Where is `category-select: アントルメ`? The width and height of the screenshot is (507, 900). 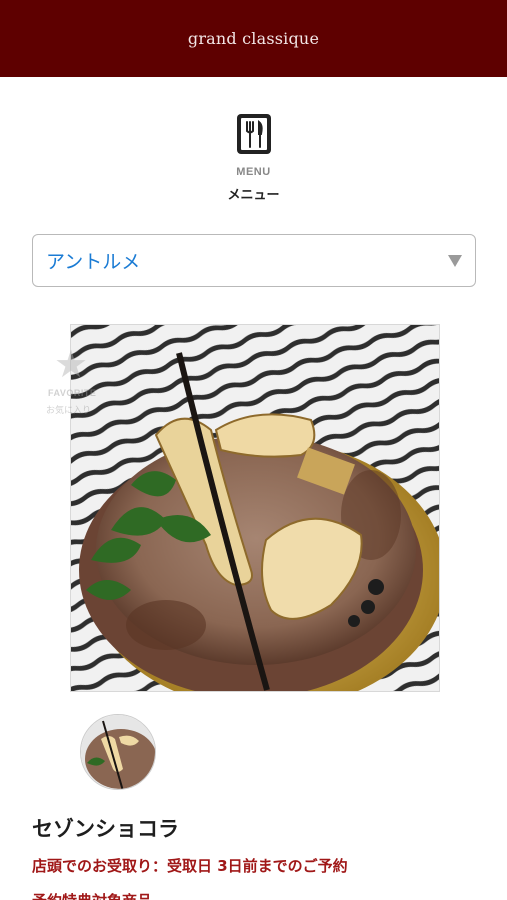 category-select: アントルメ is located at coordinates (254, 260).